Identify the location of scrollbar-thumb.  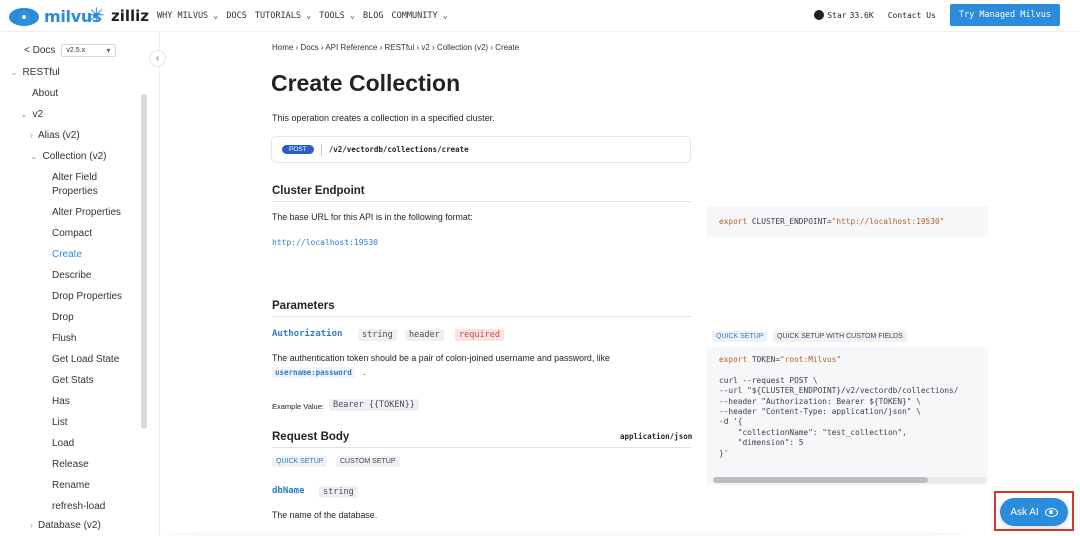
(820, 480).